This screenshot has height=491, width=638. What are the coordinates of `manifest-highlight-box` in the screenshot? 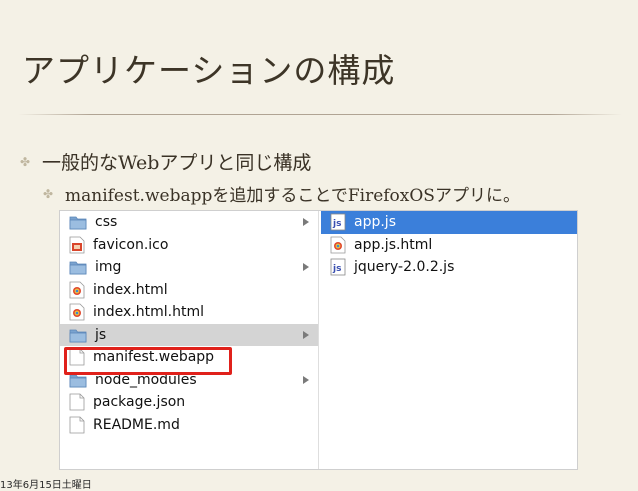 It's located at (148, 361).